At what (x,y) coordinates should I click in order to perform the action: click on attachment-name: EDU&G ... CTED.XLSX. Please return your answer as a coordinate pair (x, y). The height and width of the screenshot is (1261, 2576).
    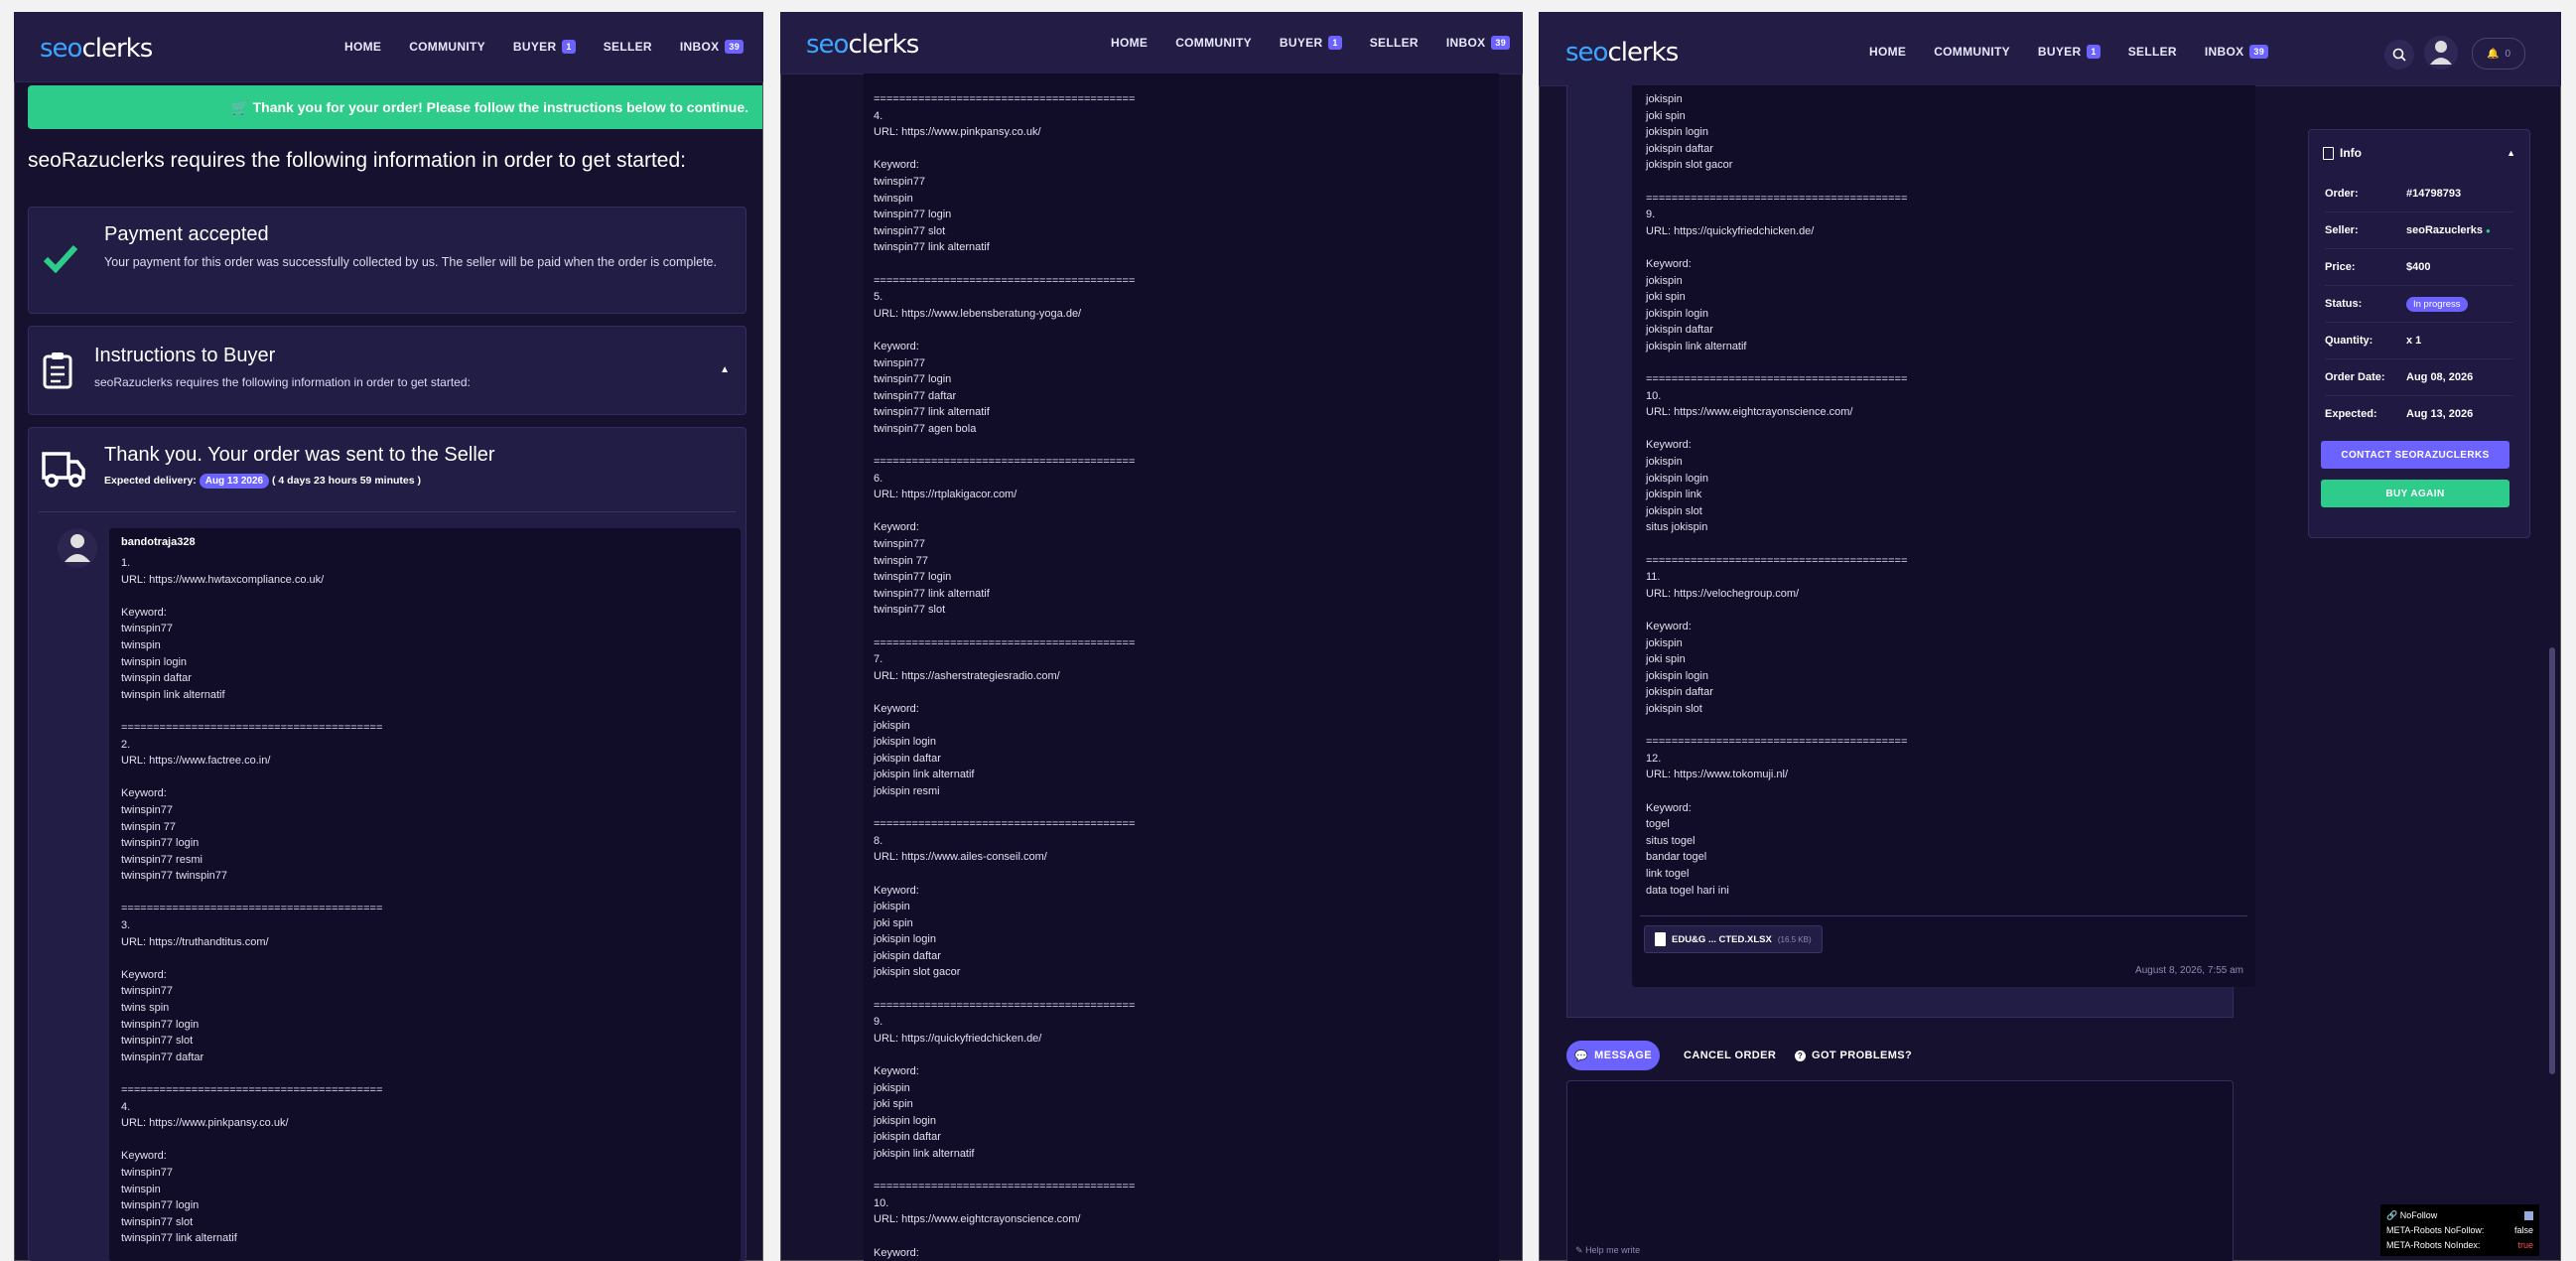
    Looking at the image, I should click on (1722, 939).